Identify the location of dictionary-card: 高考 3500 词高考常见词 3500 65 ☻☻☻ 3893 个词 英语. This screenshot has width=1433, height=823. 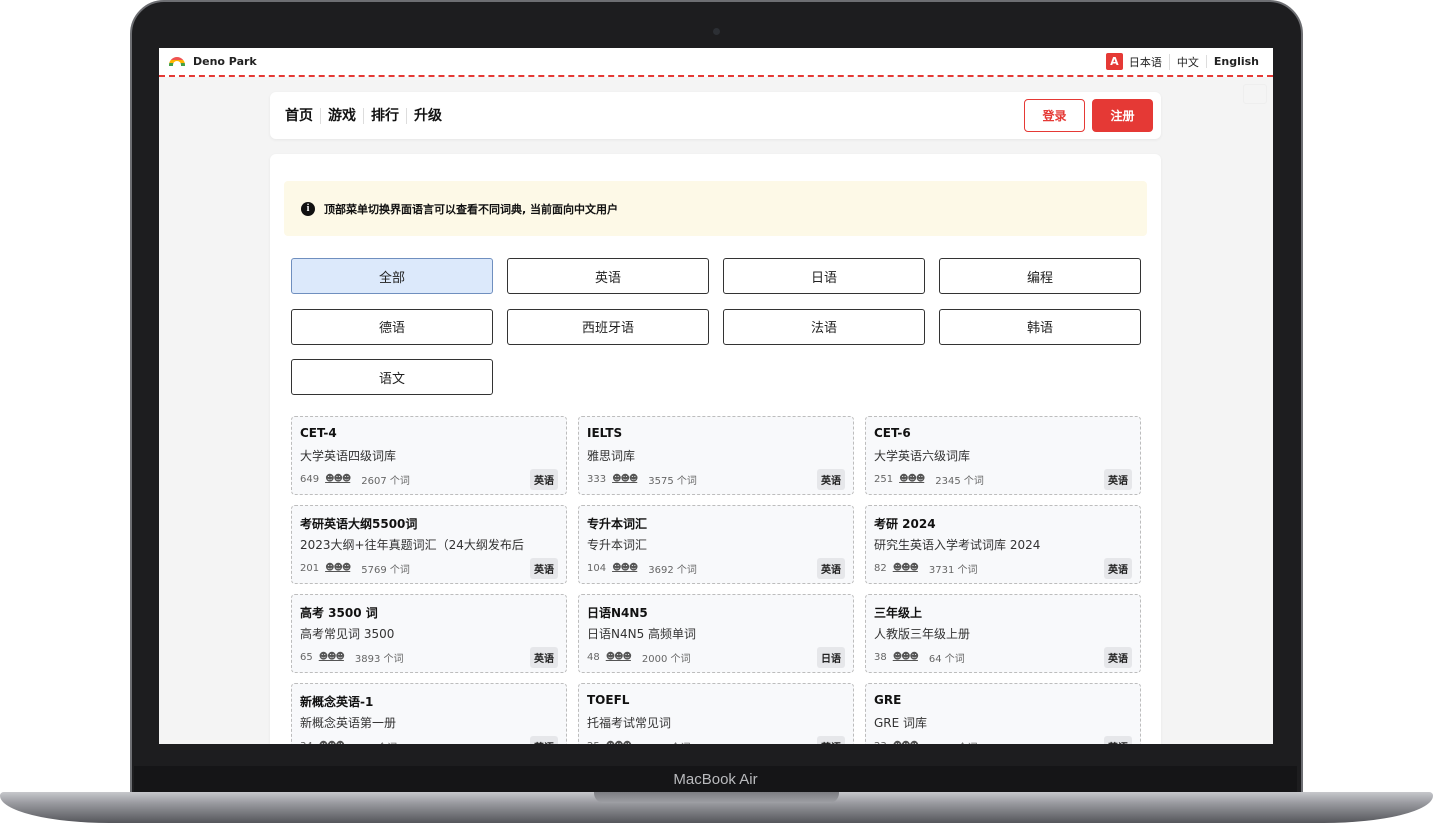
(429, 633).